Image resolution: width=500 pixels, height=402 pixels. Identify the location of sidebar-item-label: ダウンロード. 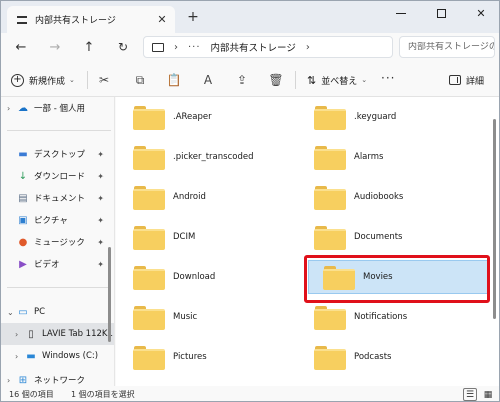
(60, 177).